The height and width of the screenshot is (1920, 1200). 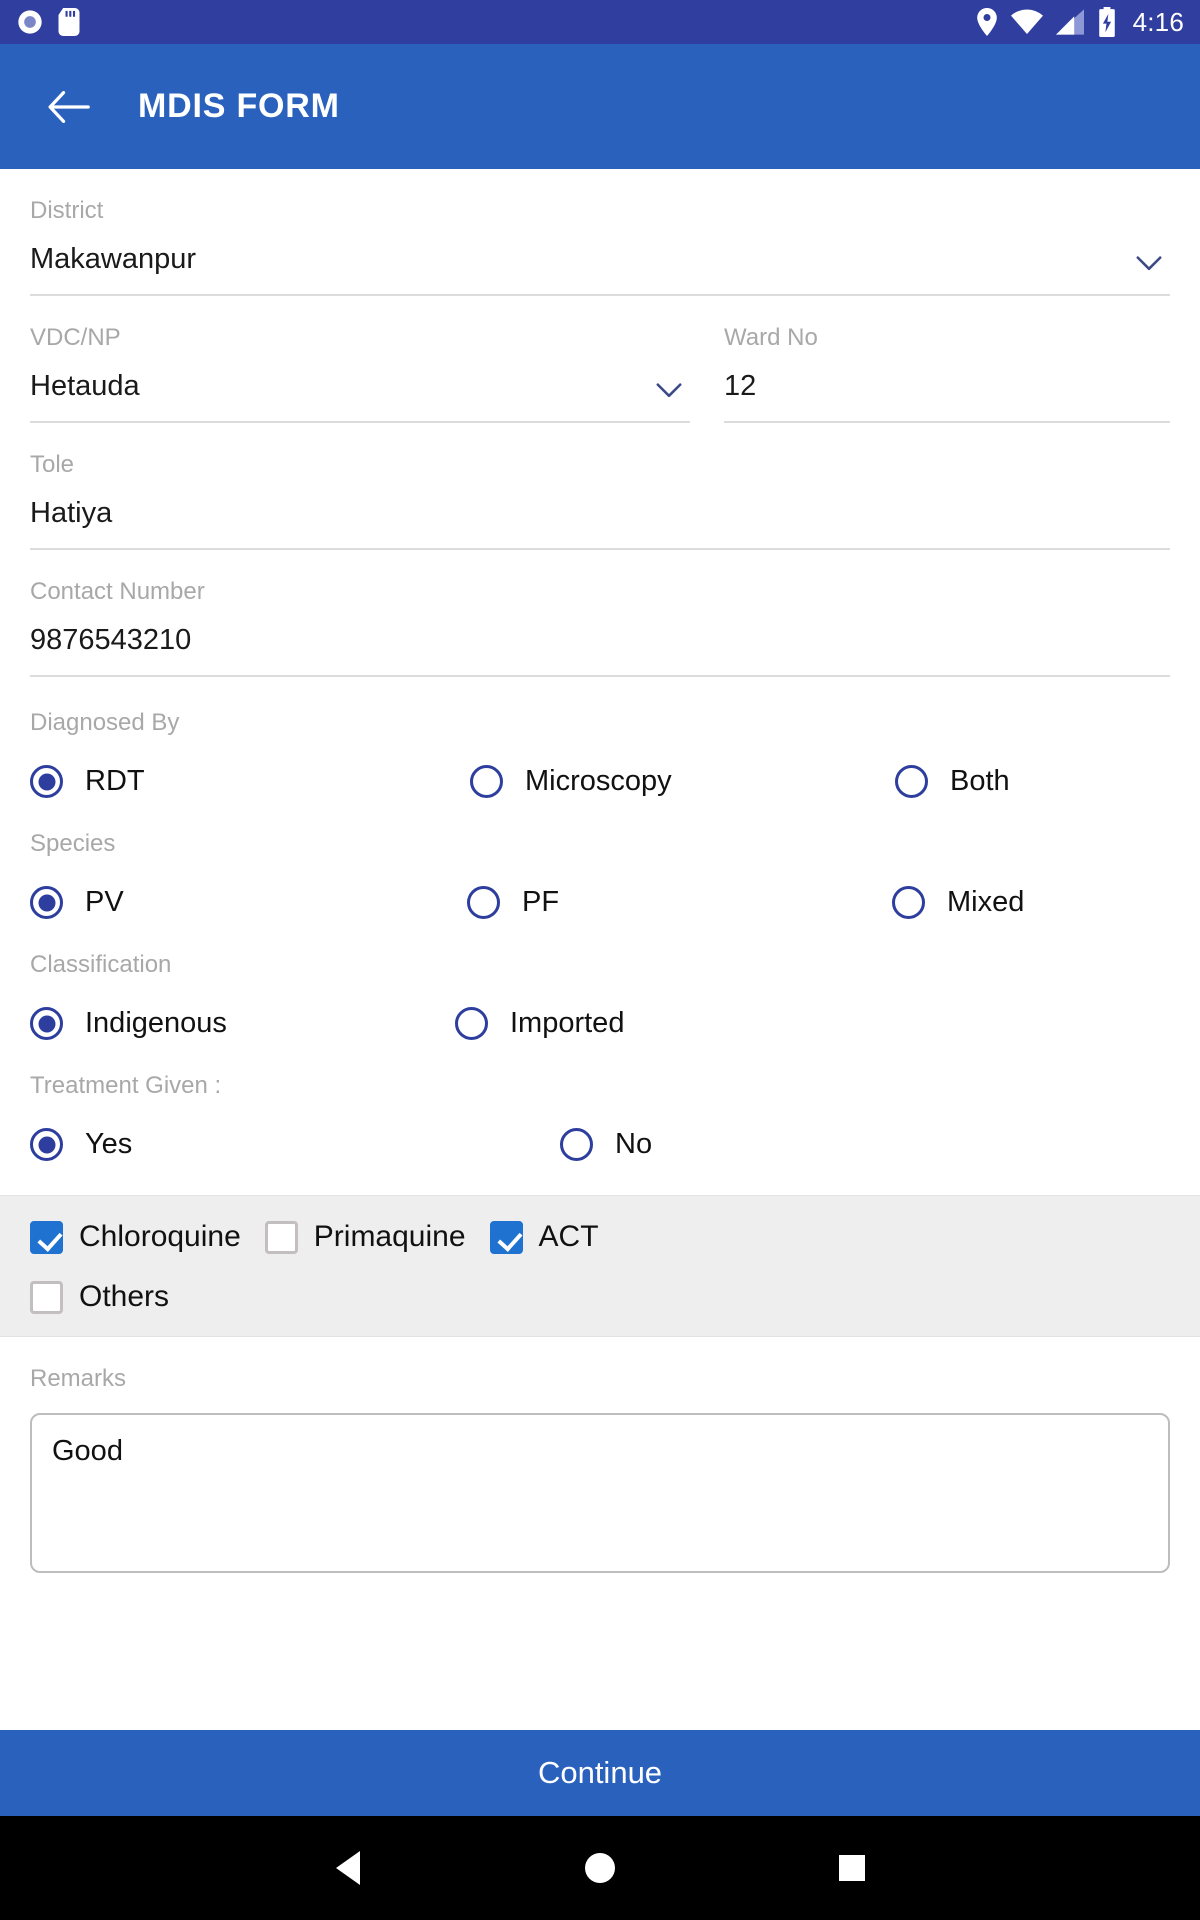 What do you see at coordinates (160, 1236) in the screenshot?
I see `checkbox-label: Chloroquine` at bounding box center [160, 1236].